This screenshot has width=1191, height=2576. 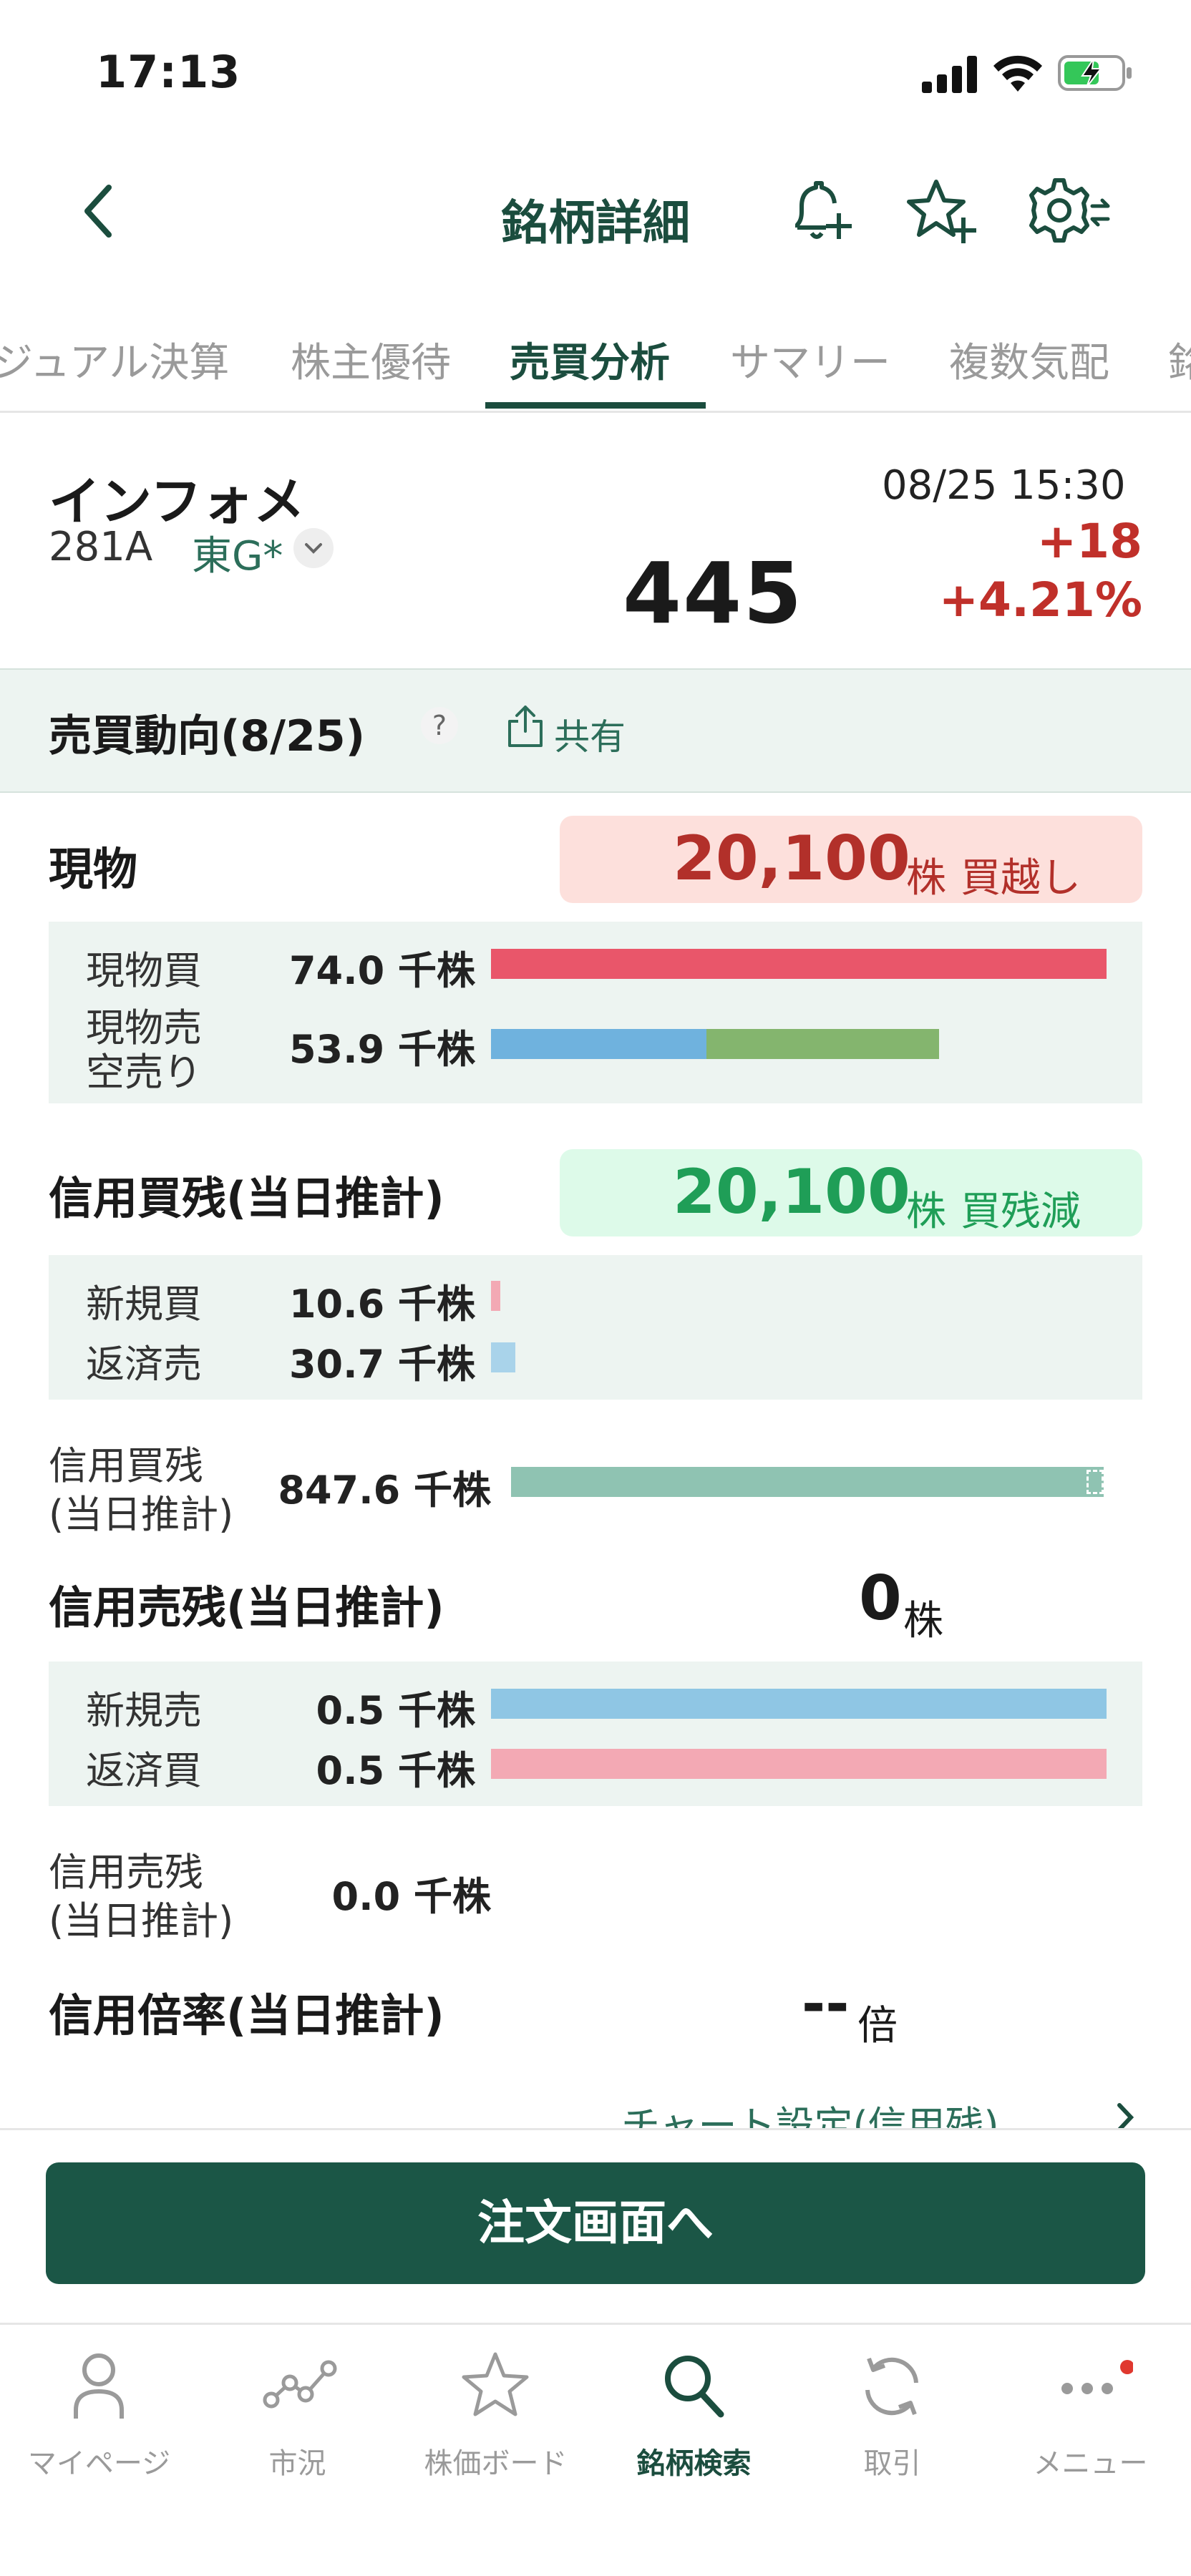 I want to click on cellular-signal-icon, so click(x=949, y=74).